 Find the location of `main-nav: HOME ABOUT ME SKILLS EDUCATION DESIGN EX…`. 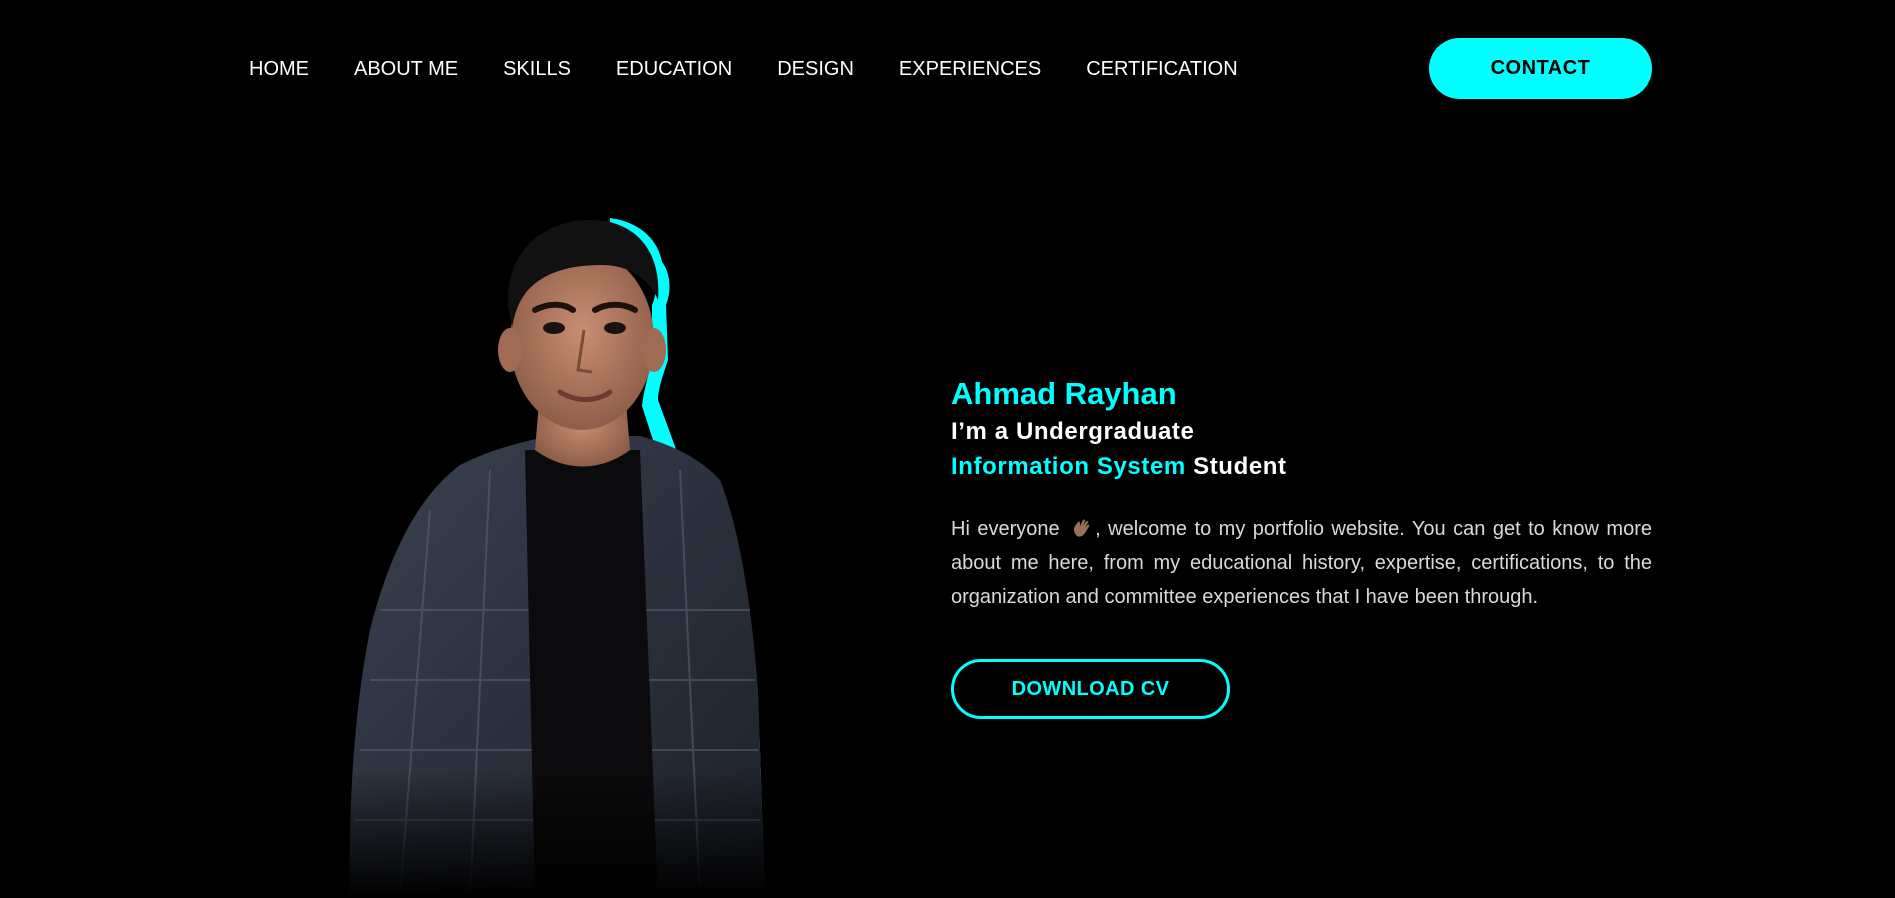

main-nav: HOME ABOUT ME SKILLS EDUCATION DESIGN EX… is located at coordinates (766, 69).